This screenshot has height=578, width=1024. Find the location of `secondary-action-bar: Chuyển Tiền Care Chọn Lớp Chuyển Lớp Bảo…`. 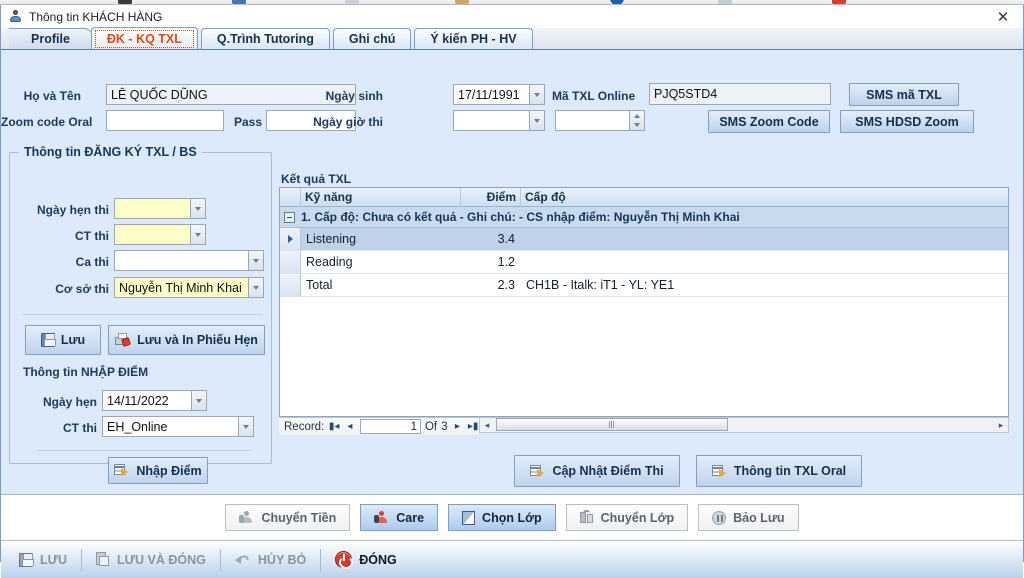

secondary-action-bar: Chuyển Tiền Care Chọn Lớp Chuyển Lớp Bảo… is located at coordinates (512, 517).